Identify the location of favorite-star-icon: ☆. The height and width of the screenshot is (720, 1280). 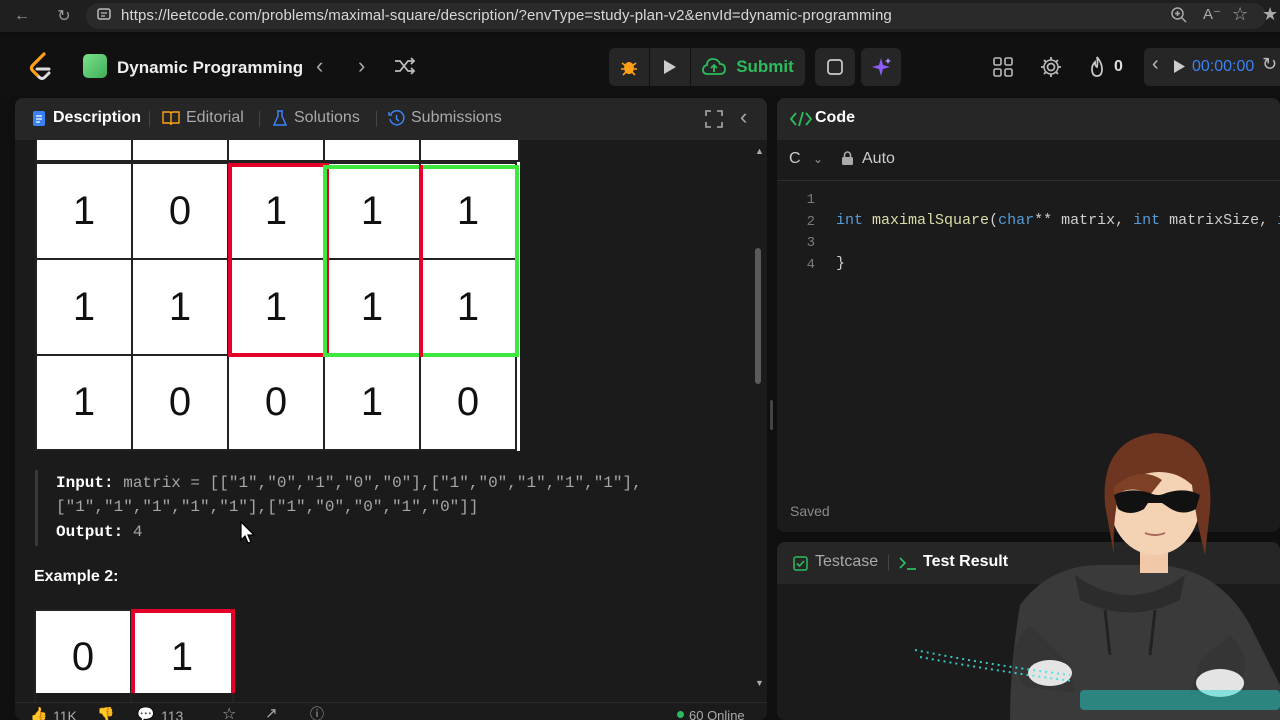
(229, 712).